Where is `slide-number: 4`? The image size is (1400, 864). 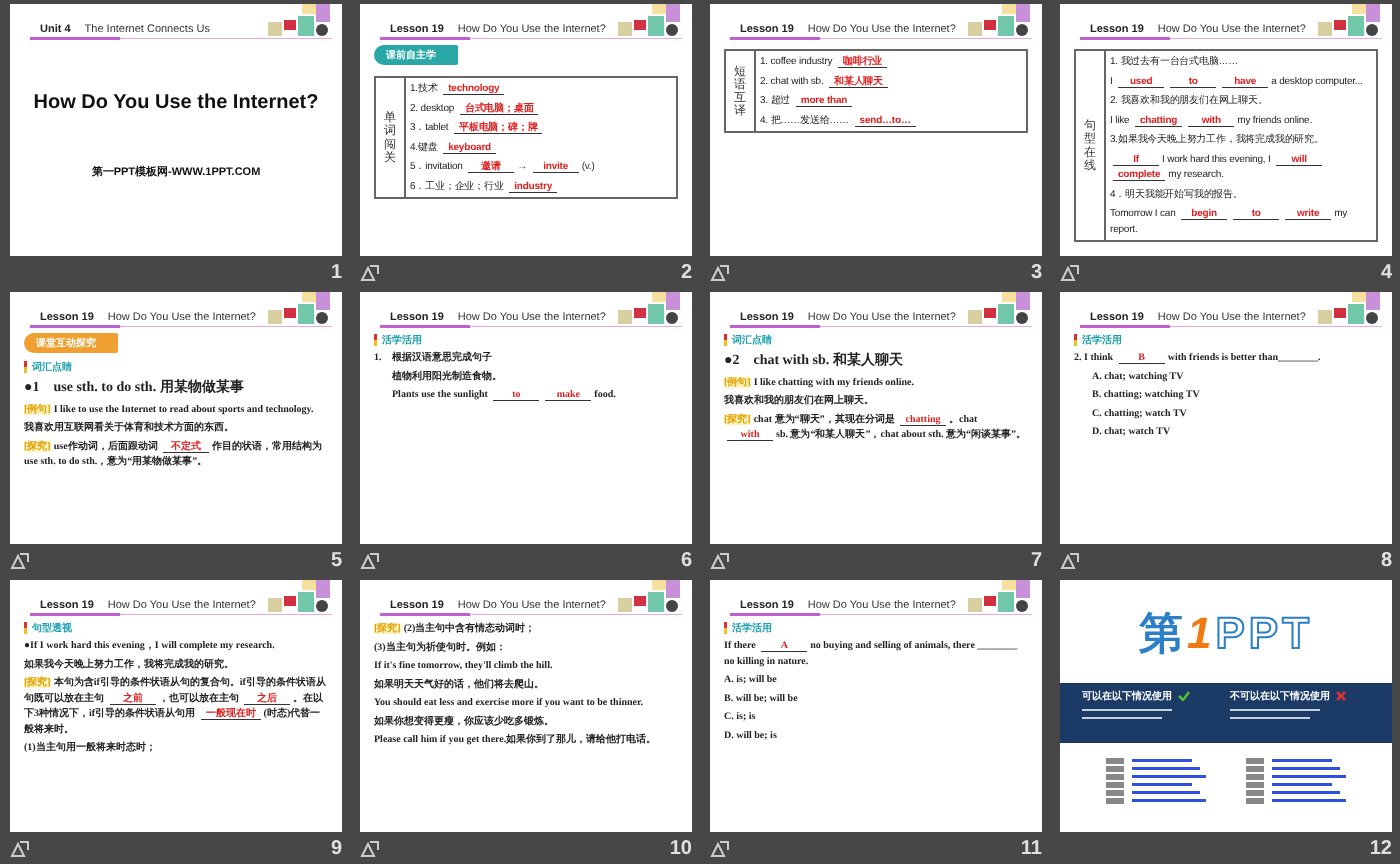
slide-number: 4 is located at coordinates (1386, 272).